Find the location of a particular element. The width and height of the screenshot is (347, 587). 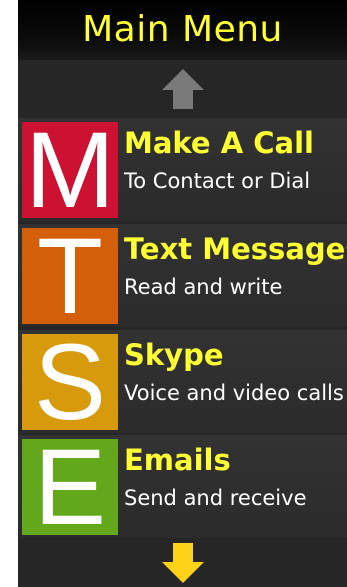

scroll-down-button is located at coordinates (182, 562).